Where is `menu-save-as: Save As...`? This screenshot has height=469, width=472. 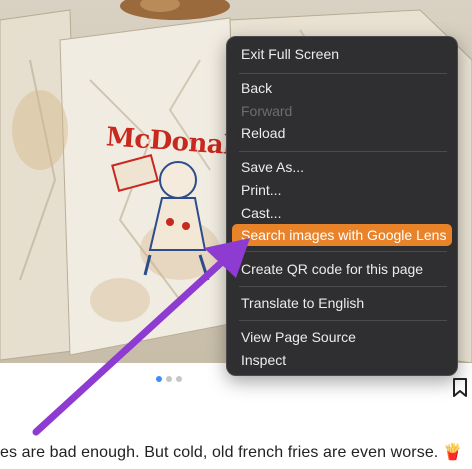
menu-save-as: Save As... is located at coordinates (342, 167).